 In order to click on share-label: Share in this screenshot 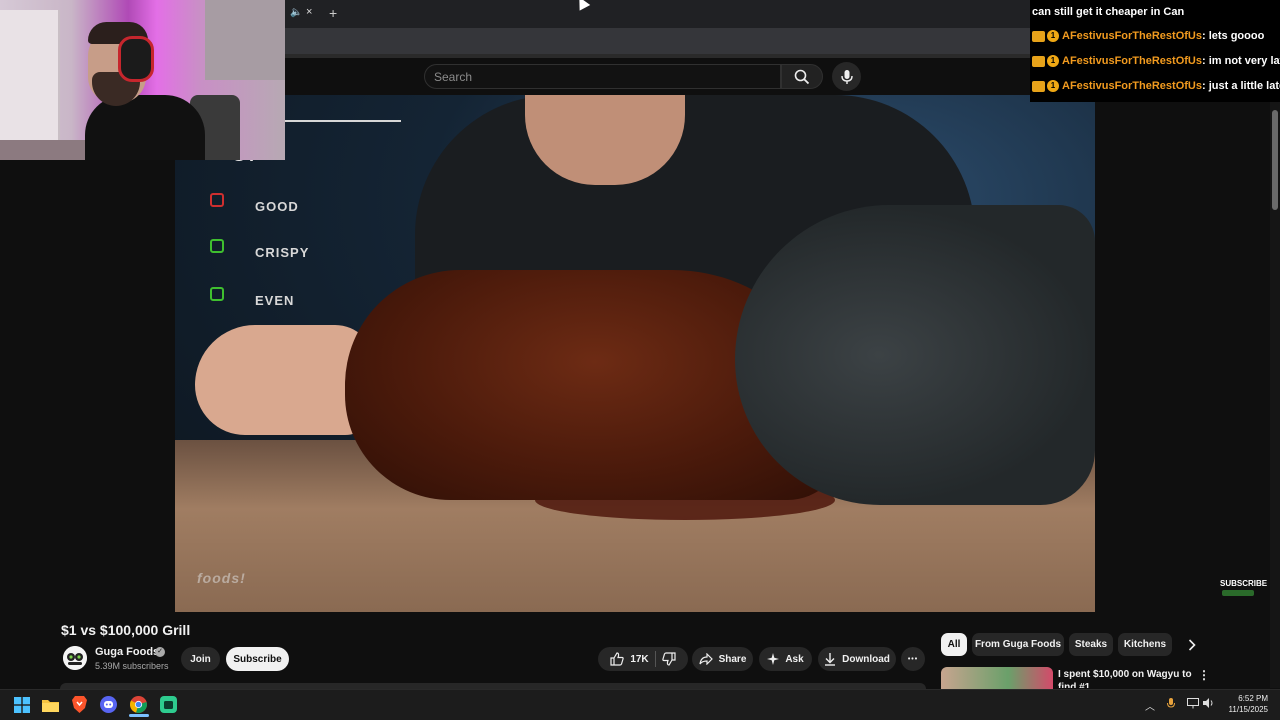, I will do `click(732, 659)`.